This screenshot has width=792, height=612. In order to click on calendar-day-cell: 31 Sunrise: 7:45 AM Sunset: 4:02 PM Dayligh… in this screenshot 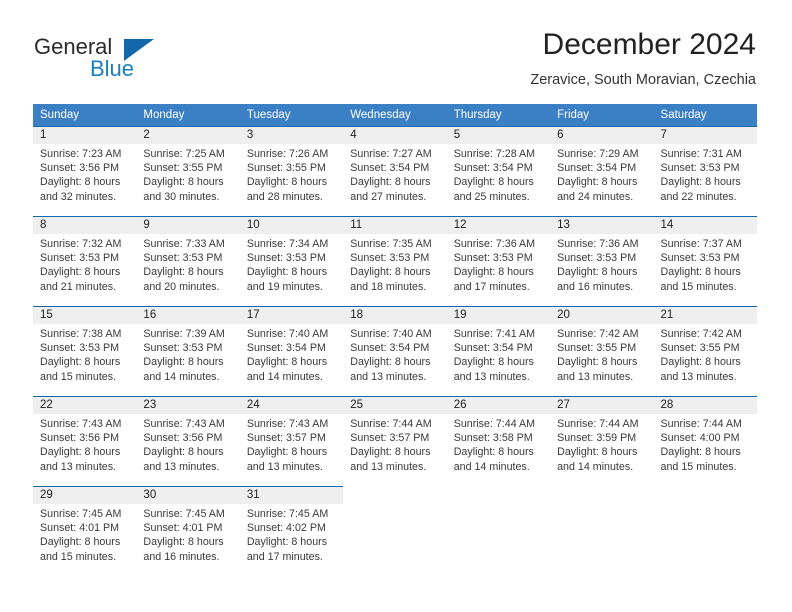, I will do `click(291, 531)`.